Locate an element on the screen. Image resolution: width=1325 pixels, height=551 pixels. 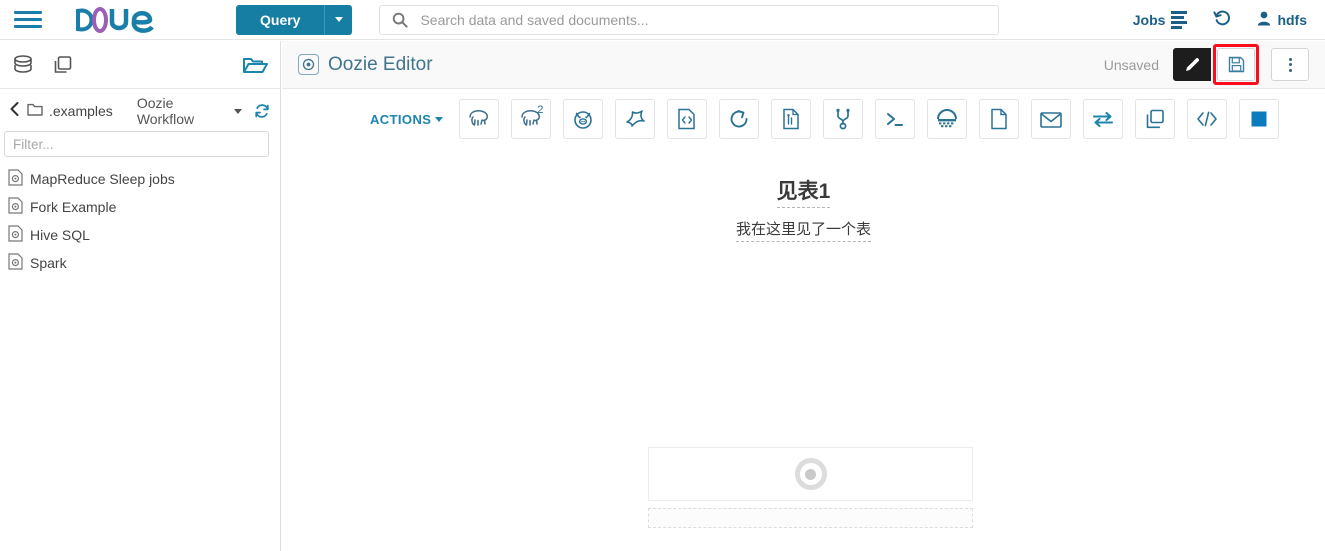
pencil-icon is located at coordinates (1192, 64).